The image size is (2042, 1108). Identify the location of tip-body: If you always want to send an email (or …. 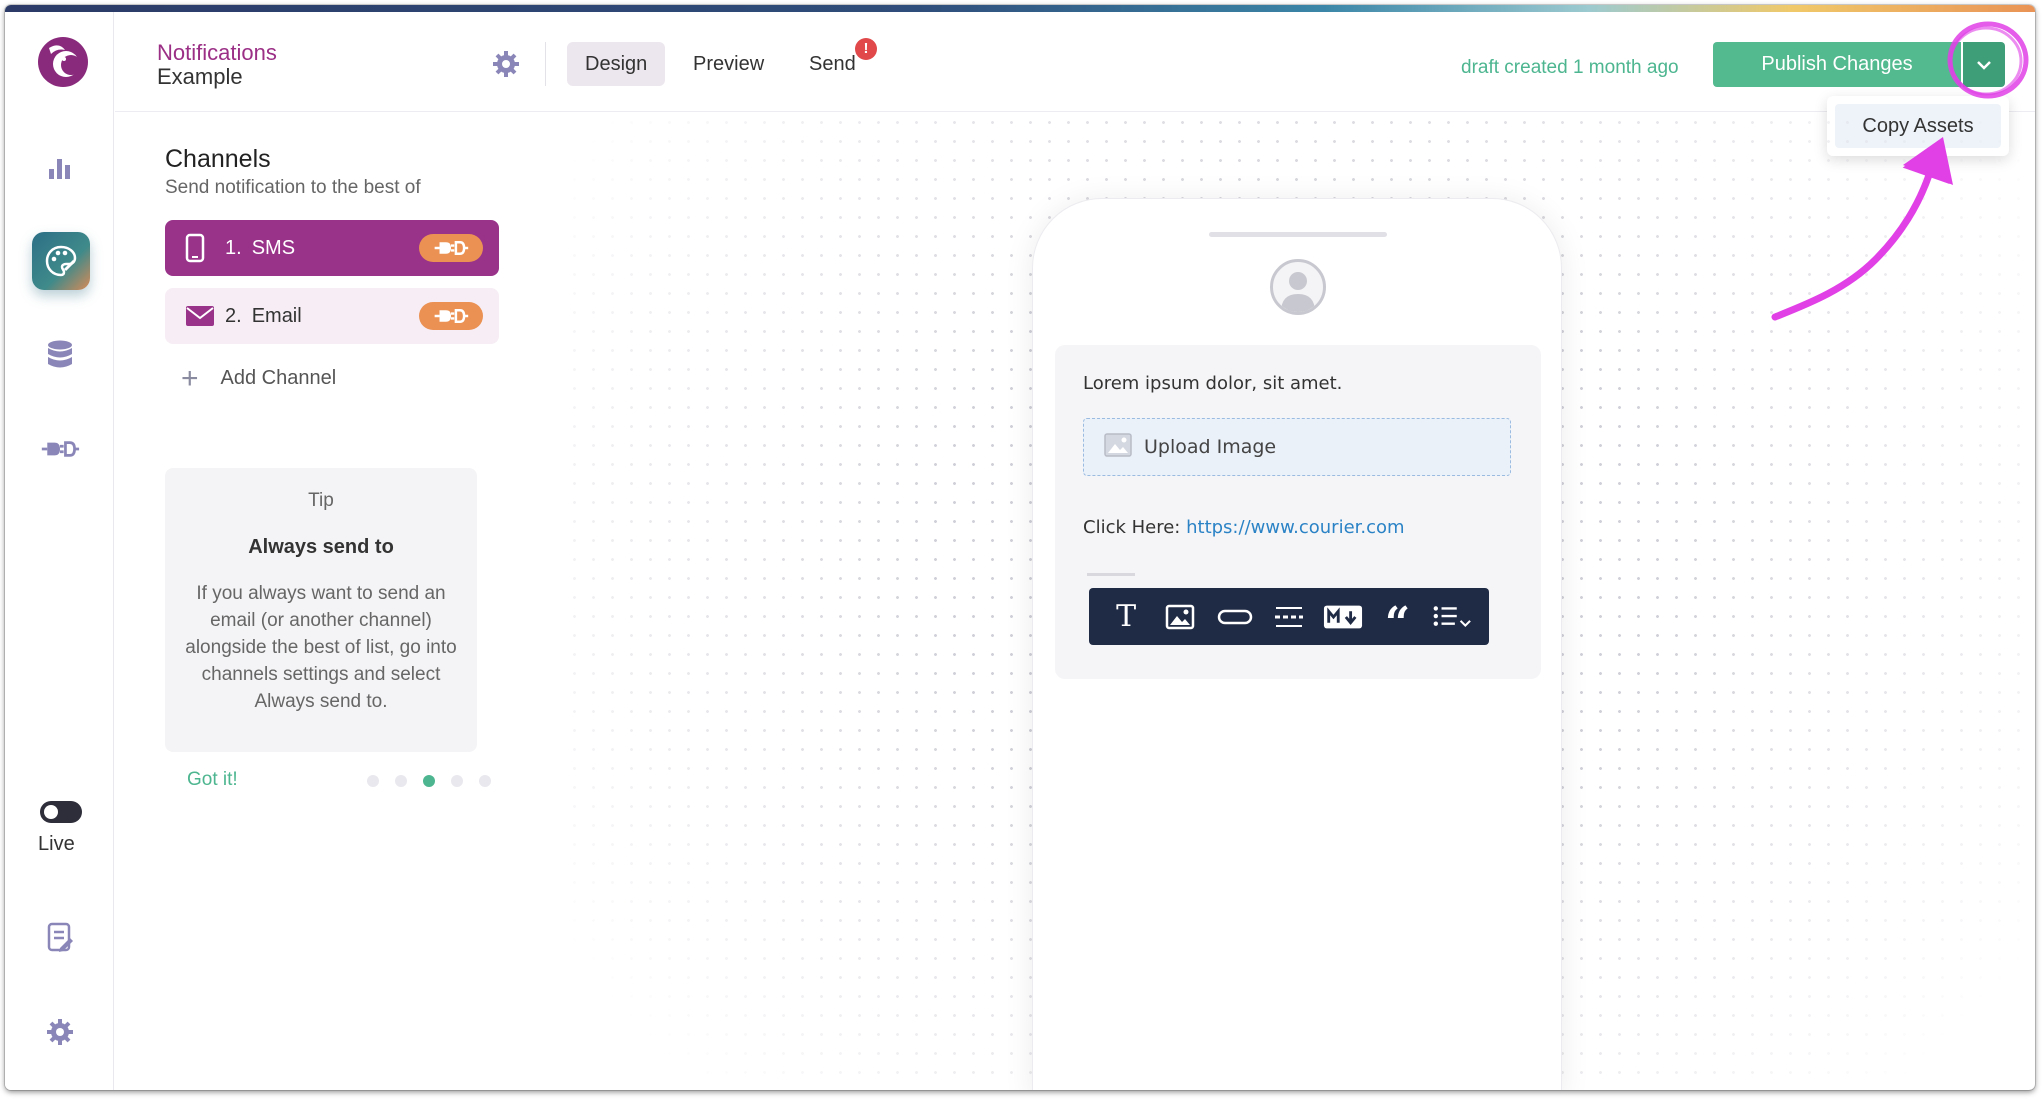
(321, 647).